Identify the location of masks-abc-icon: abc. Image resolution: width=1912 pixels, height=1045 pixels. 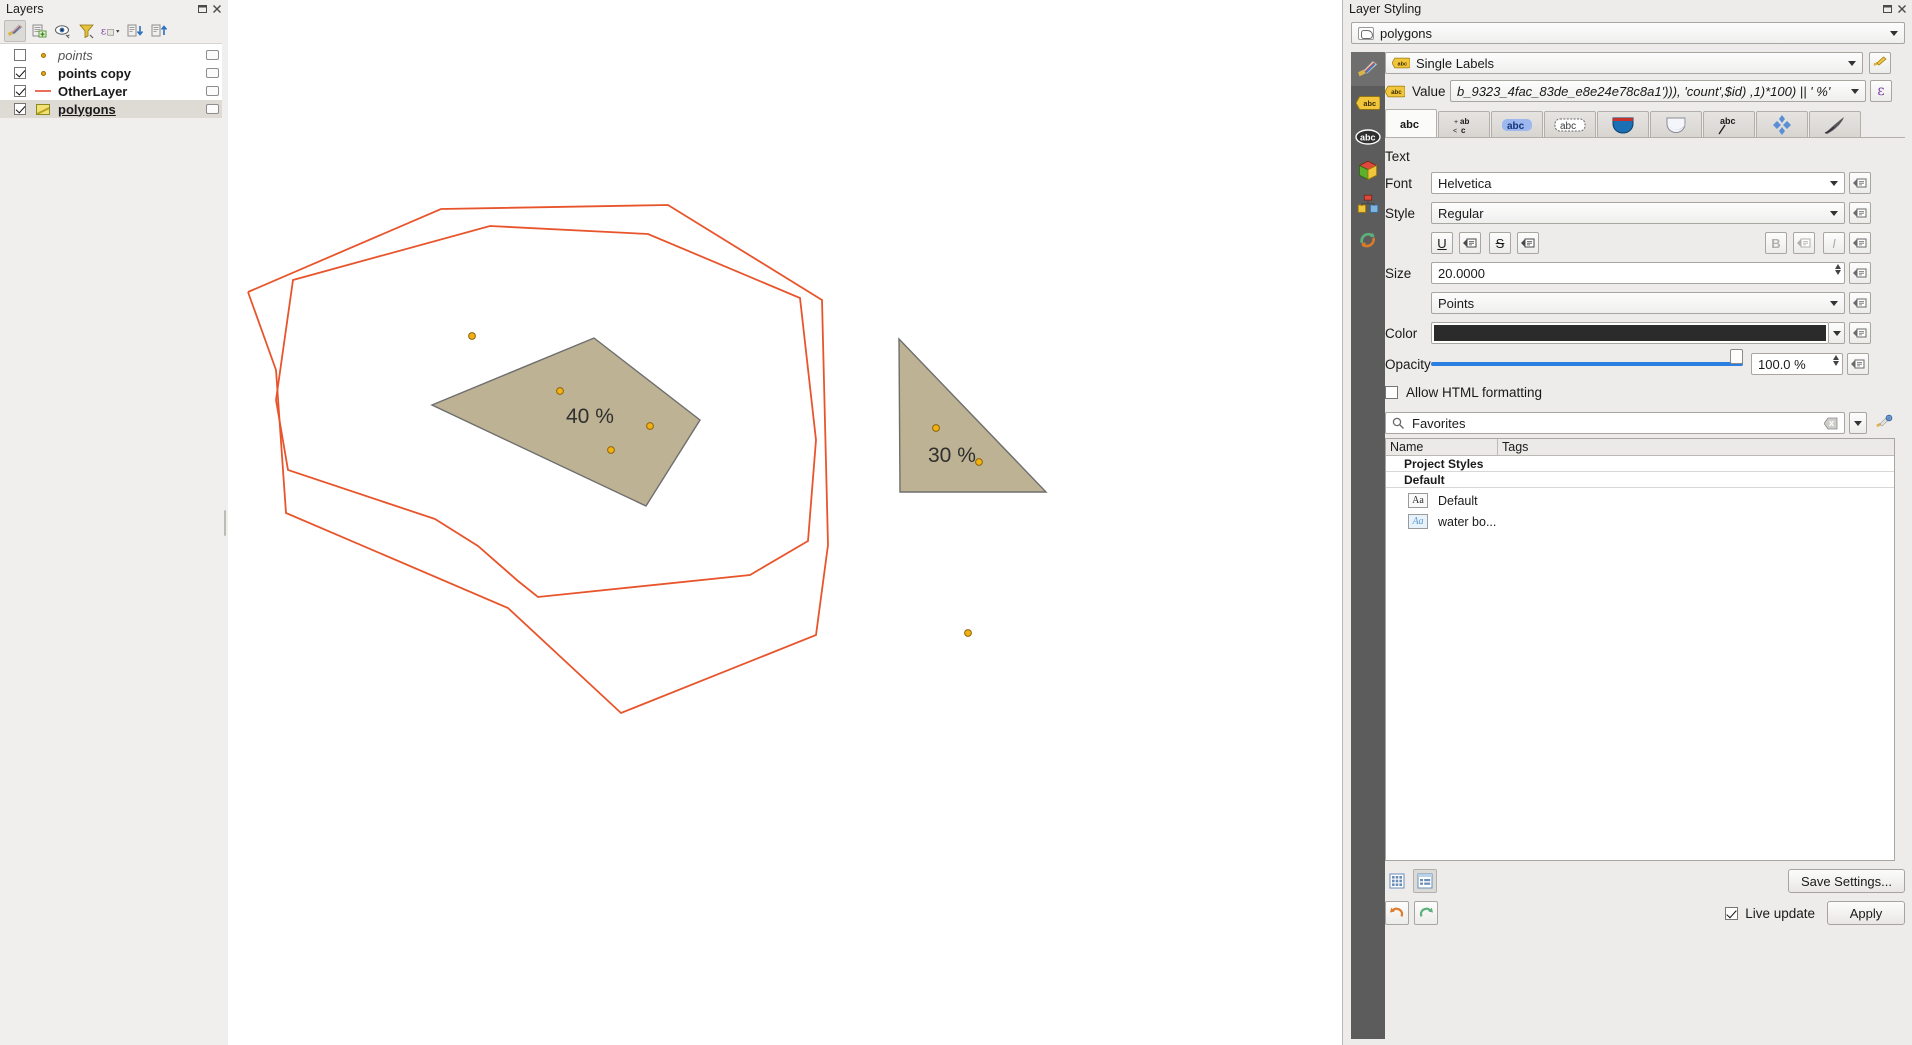
(1368, 137).